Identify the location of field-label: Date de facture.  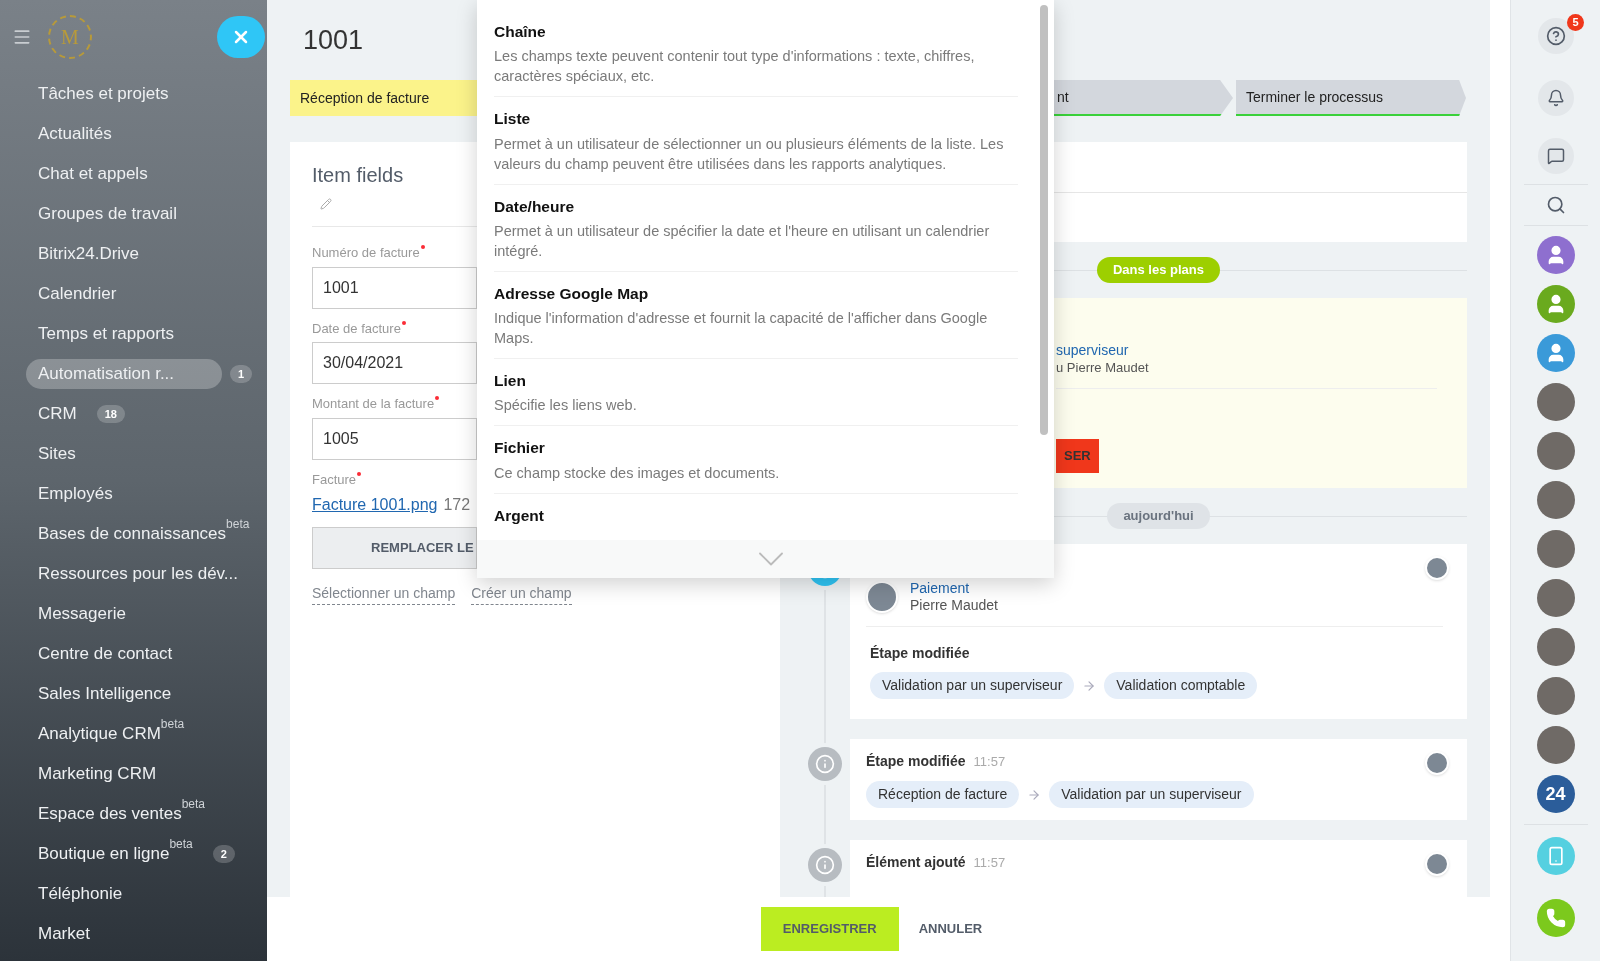
(359, 328).